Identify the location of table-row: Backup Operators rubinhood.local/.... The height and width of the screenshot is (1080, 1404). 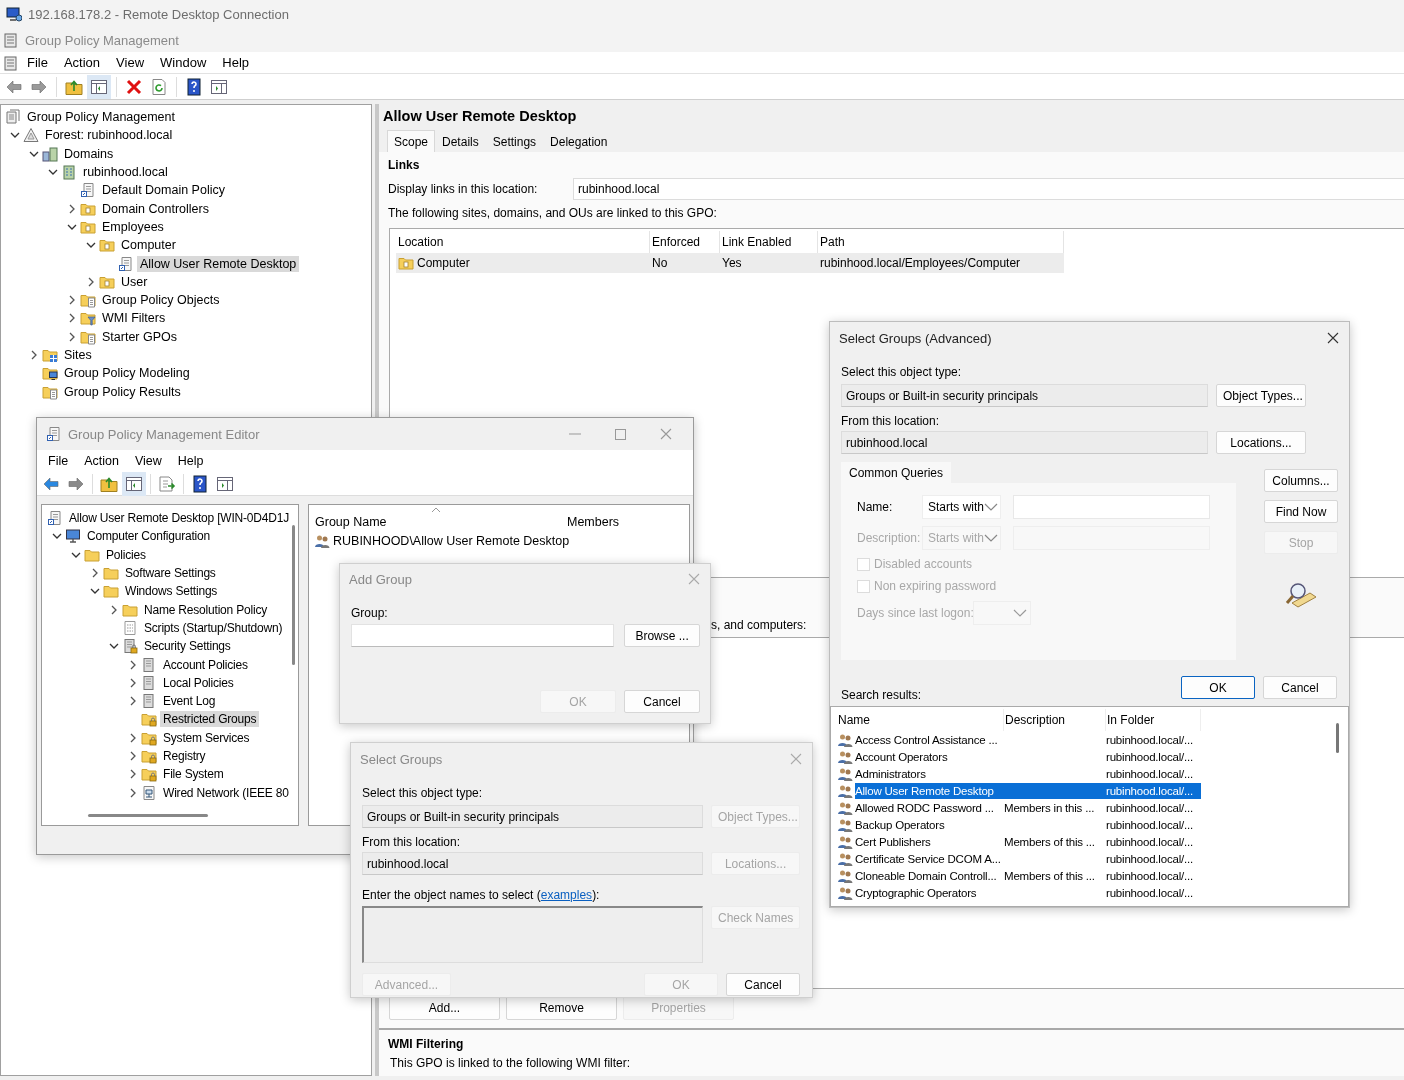
(1028, 825).